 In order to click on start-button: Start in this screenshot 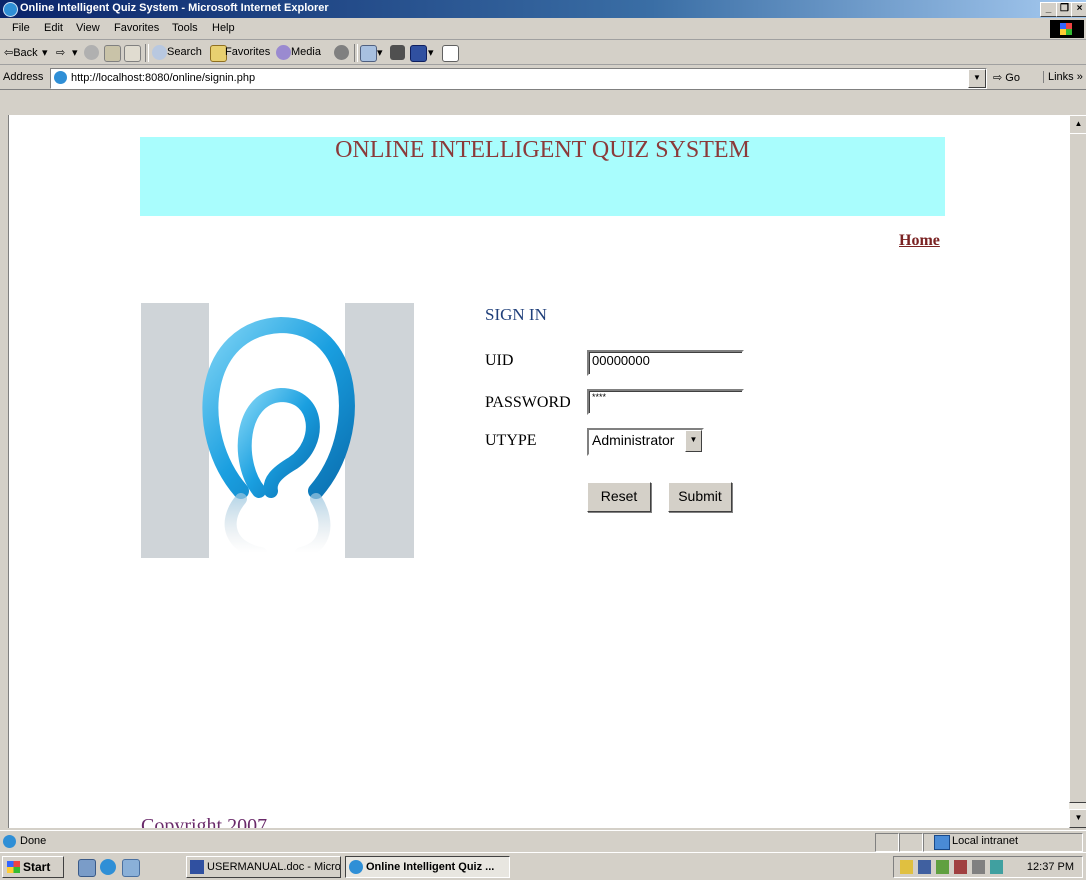, I will do `click(33, 867)`.